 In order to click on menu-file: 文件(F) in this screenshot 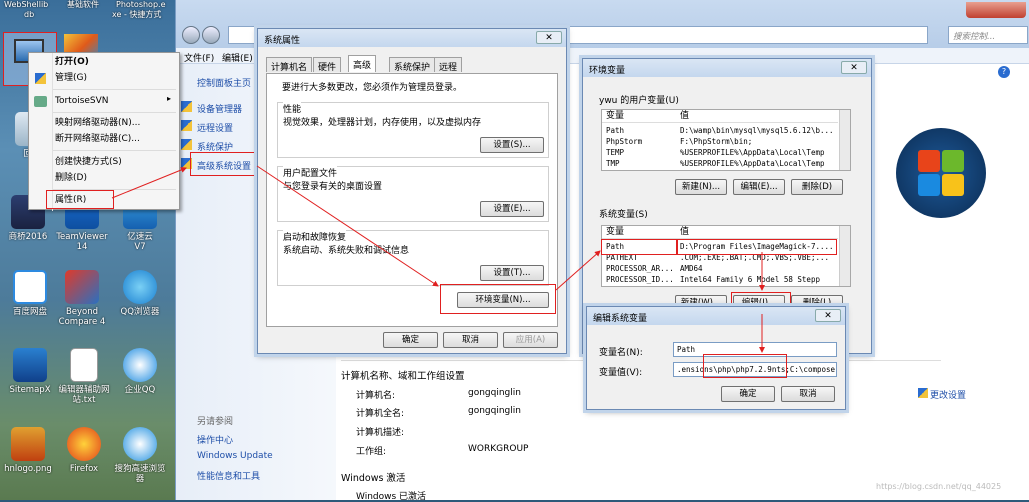, I will do `click(199, 57)`.